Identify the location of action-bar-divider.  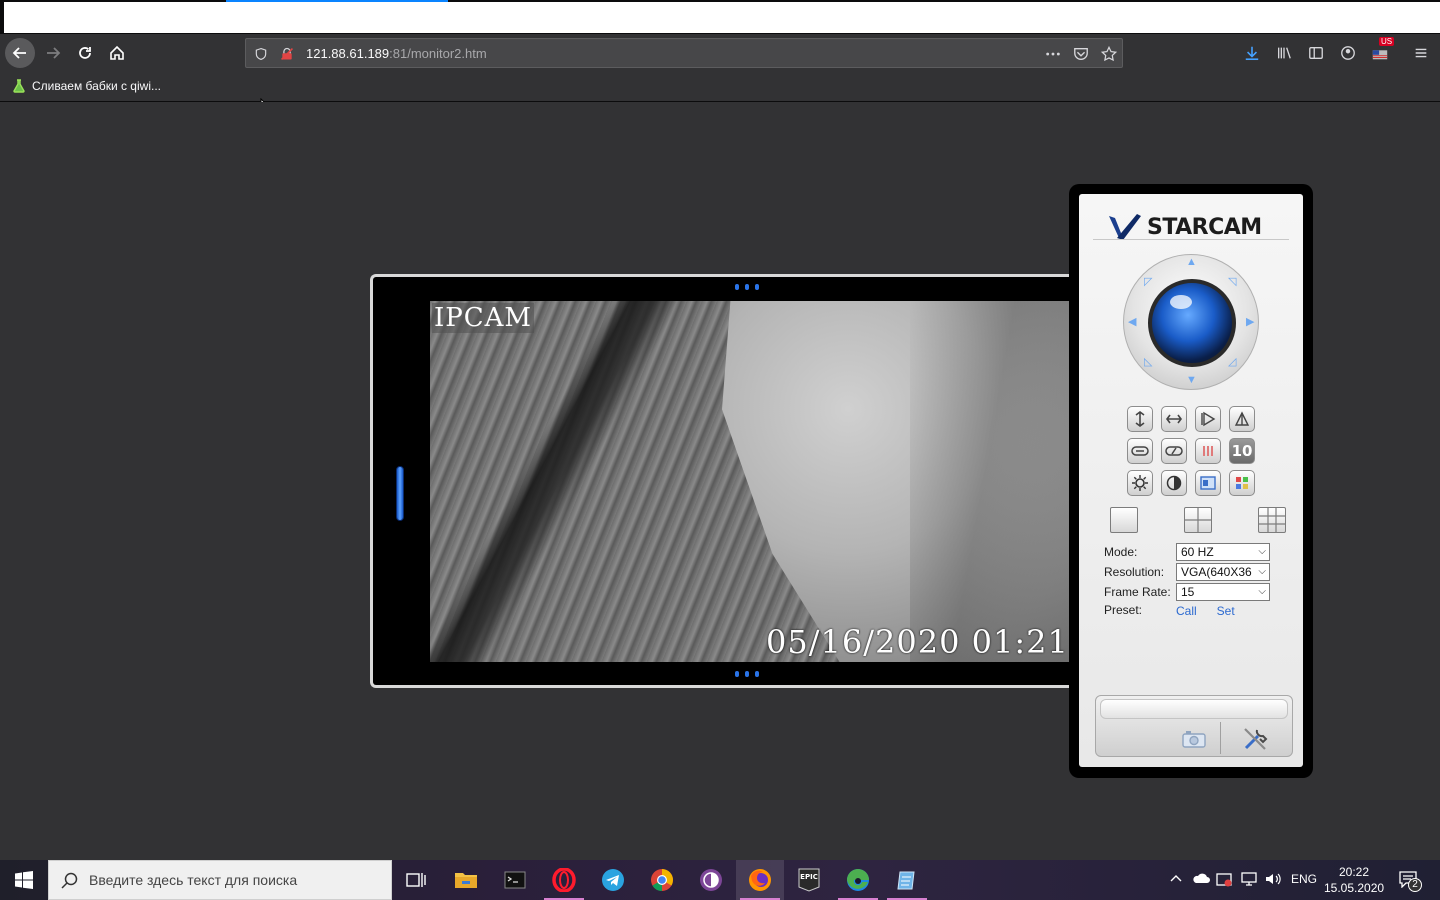
(1220, 738).